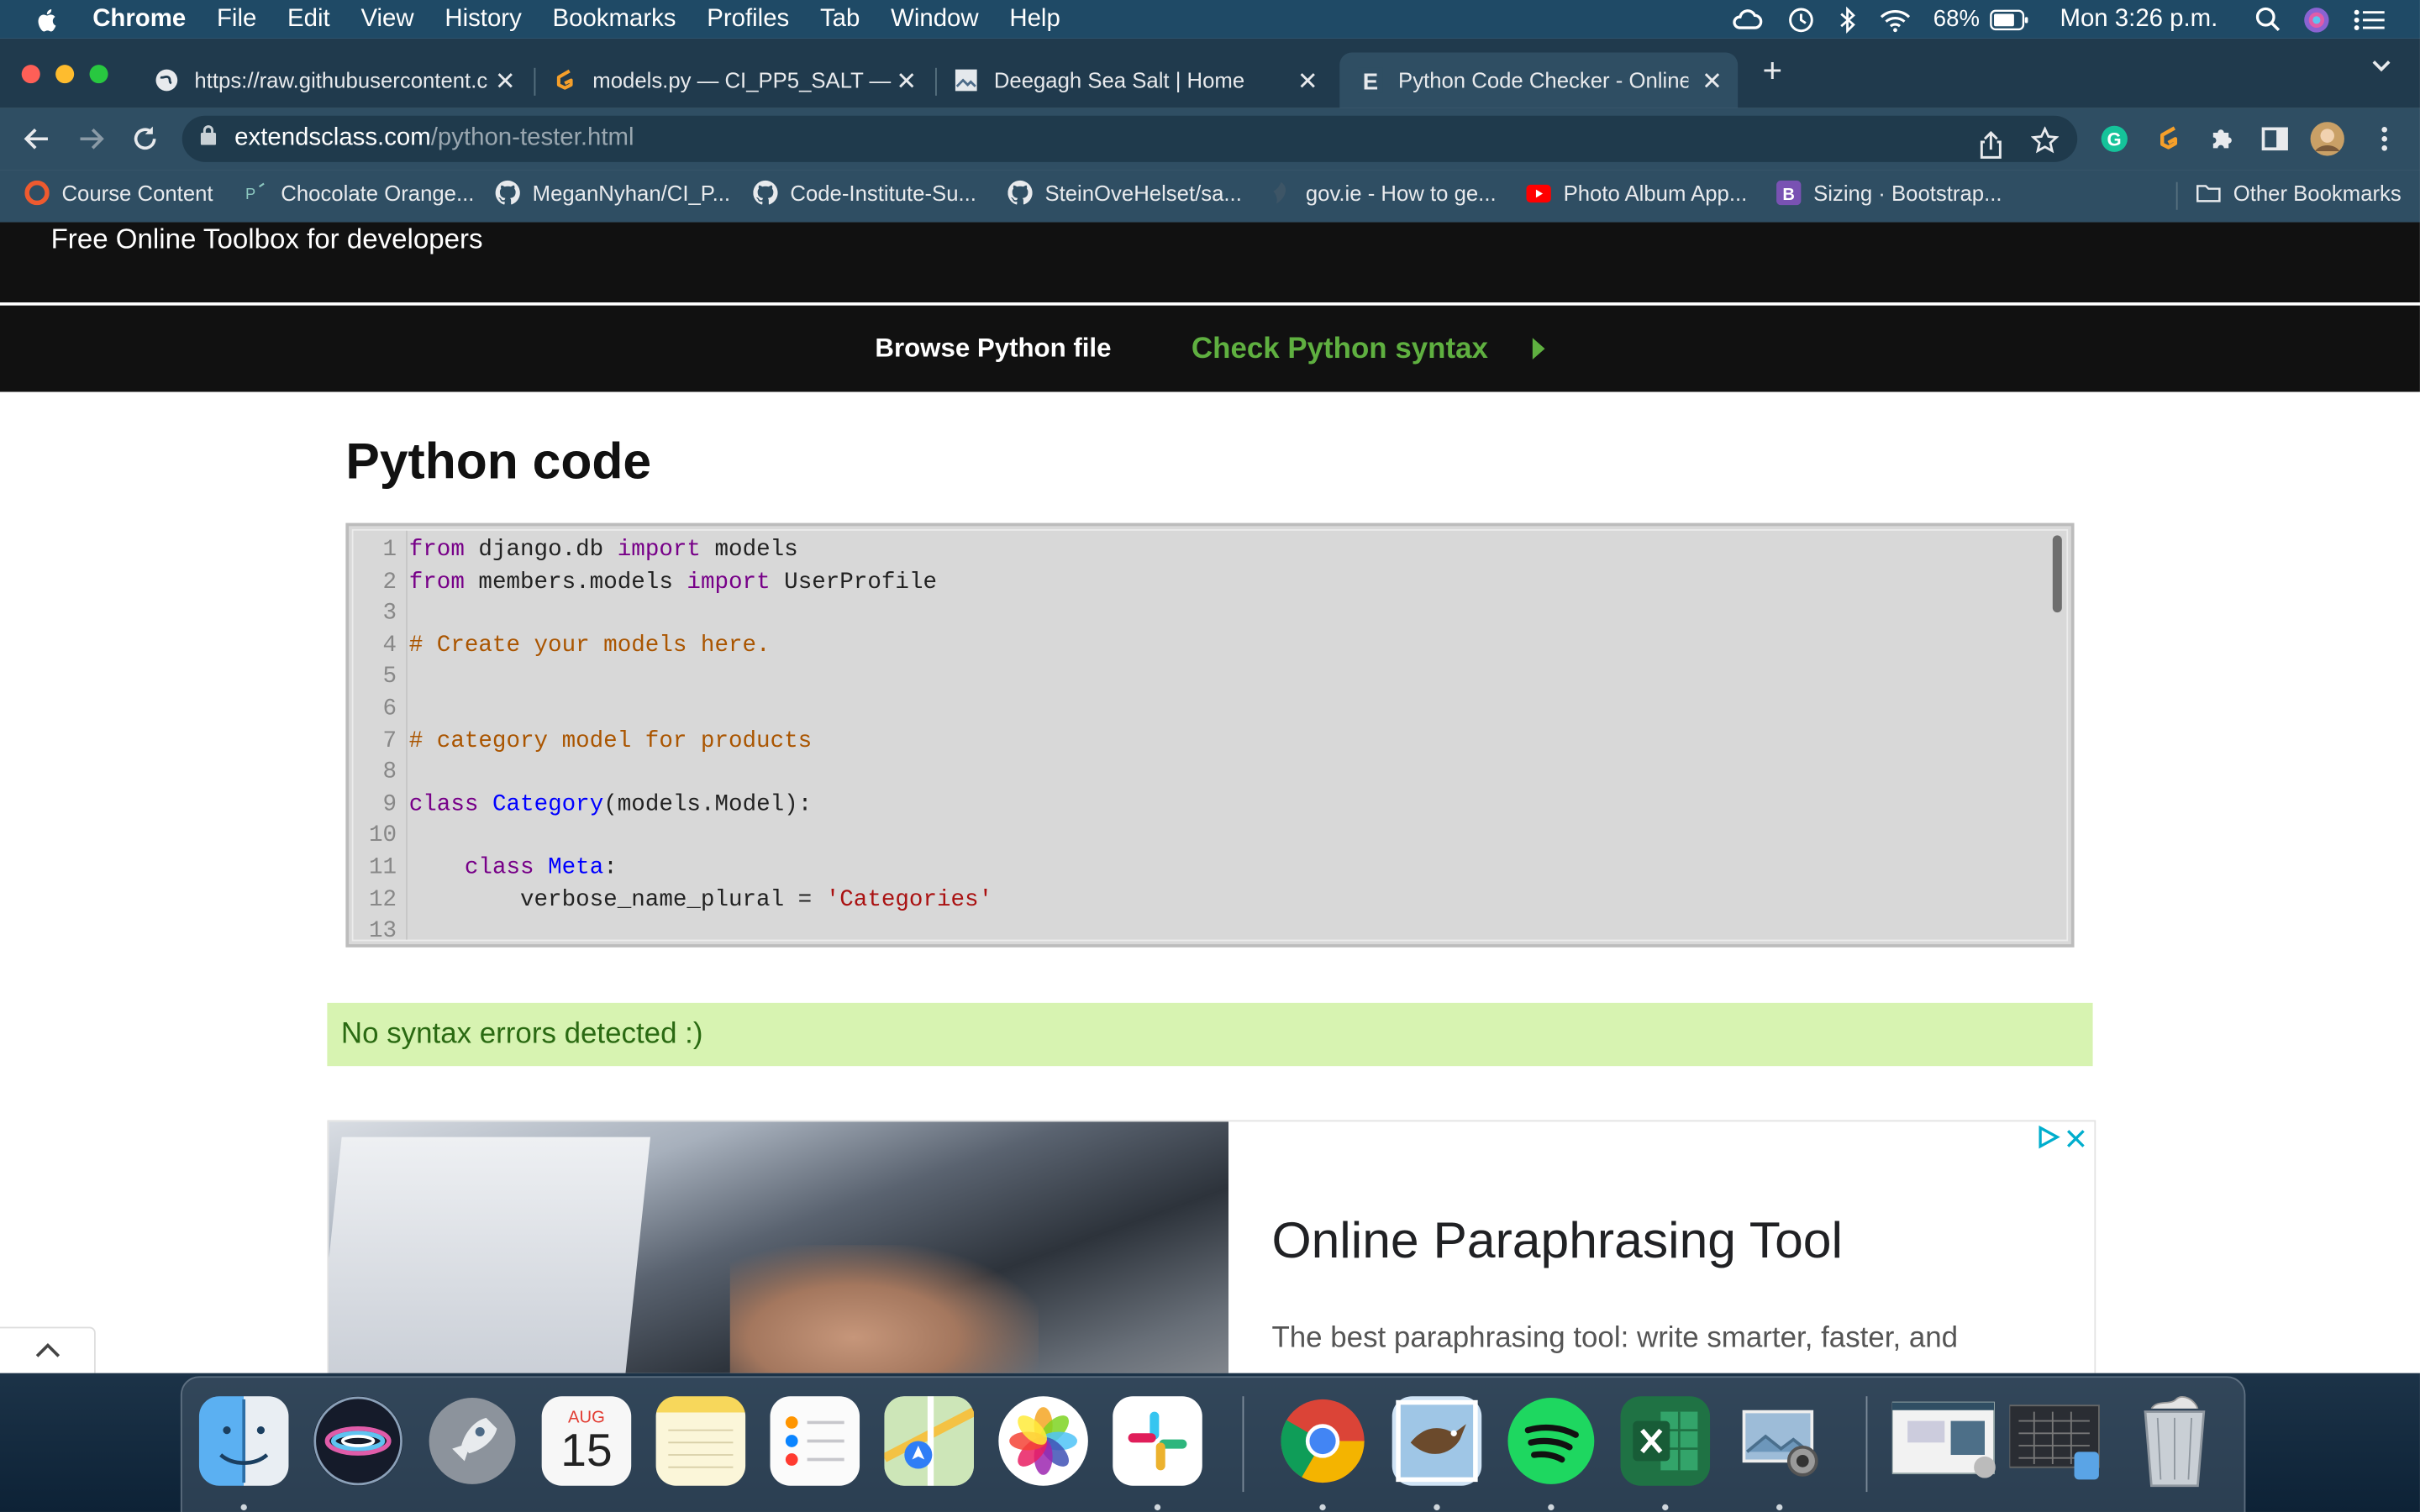  Describe the element at coordinates (47, 19) in the screenshot. I see `apple-icon` at that location.